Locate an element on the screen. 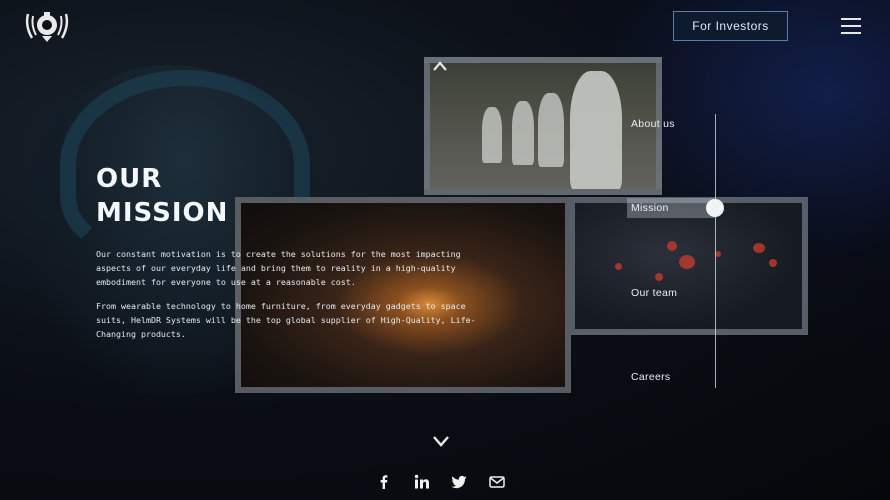 This screenshot has width=890, height=500. facebook-icon is located at coordinates (384, 482).